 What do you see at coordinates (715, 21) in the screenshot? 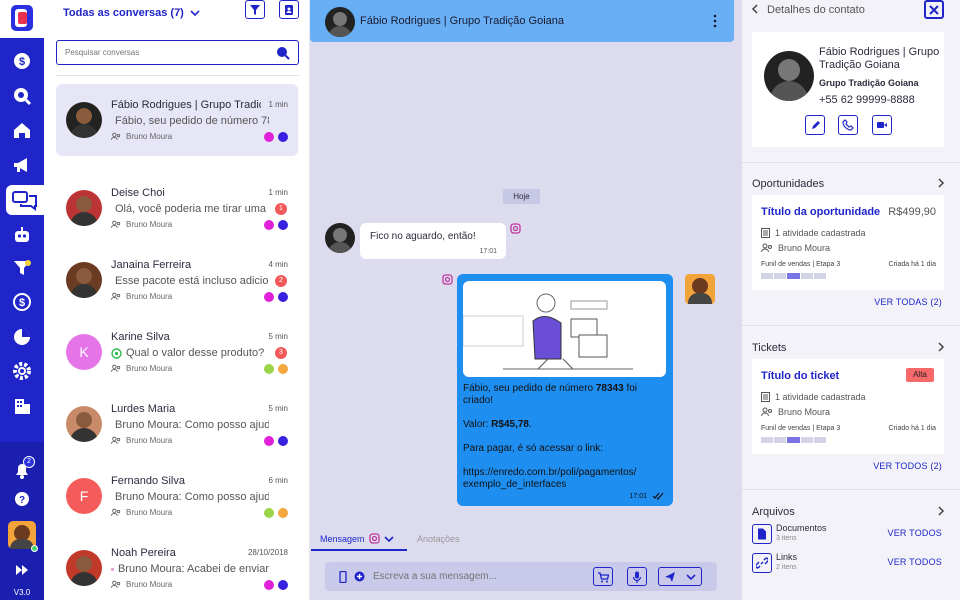
I see `more-options-icon` at bounding box center [715, 21].